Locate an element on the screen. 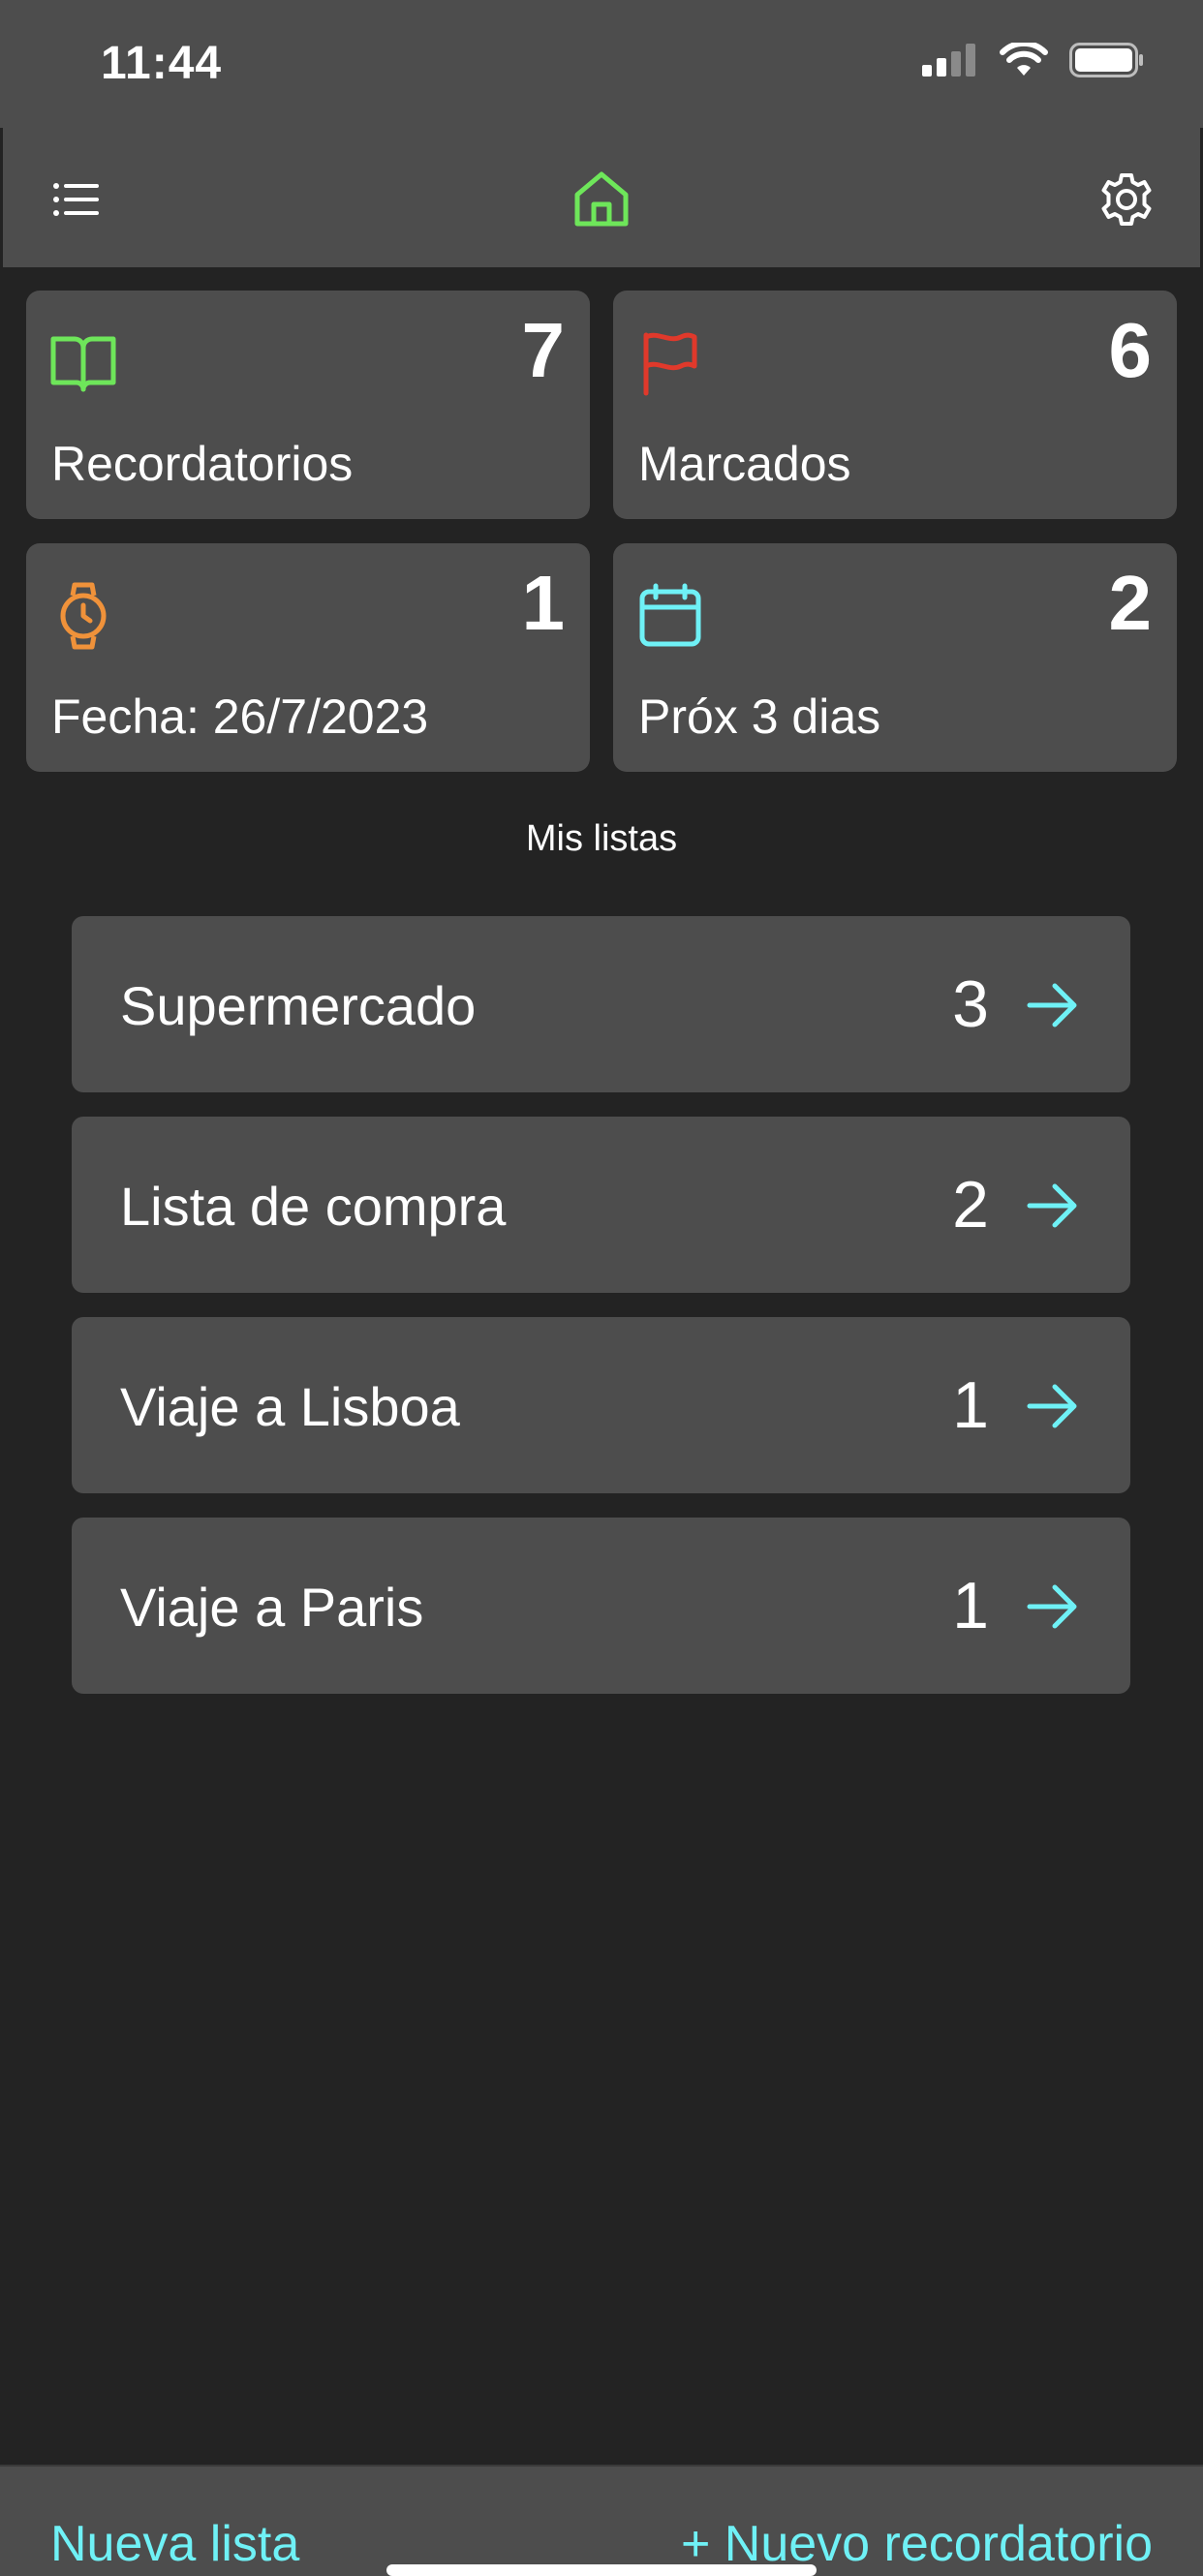  list-icon is located at coordinates (76, 199).